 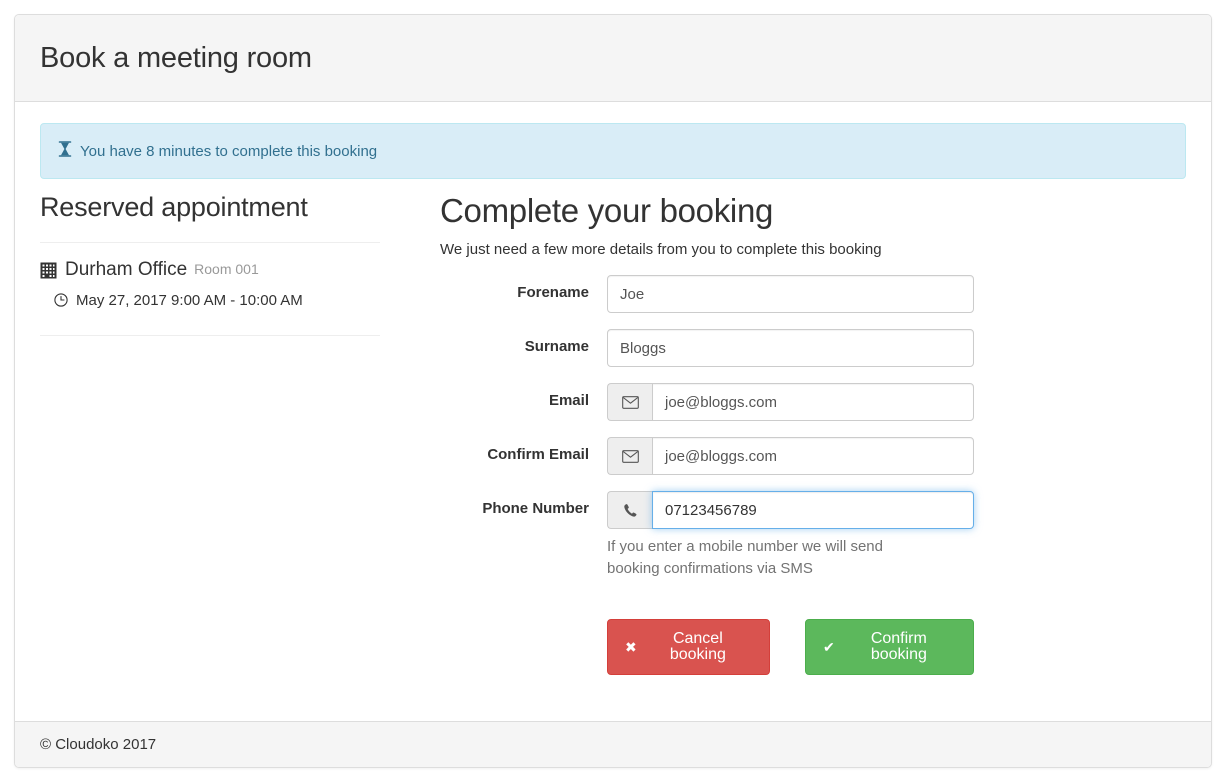 I want to click on email-input: joe@bloggs.com, so click(x=813, y=402).